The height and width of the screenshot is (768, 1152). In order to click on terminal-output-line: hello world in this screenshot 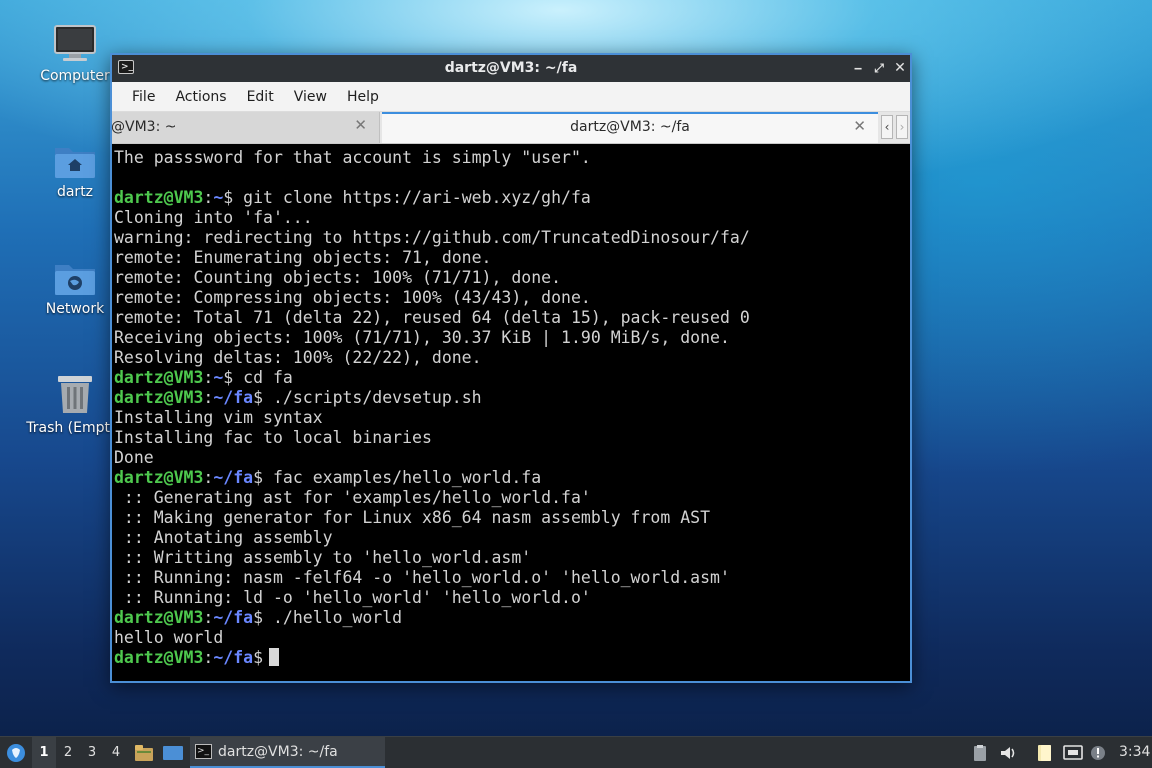, I will do `click(512, 638)`.